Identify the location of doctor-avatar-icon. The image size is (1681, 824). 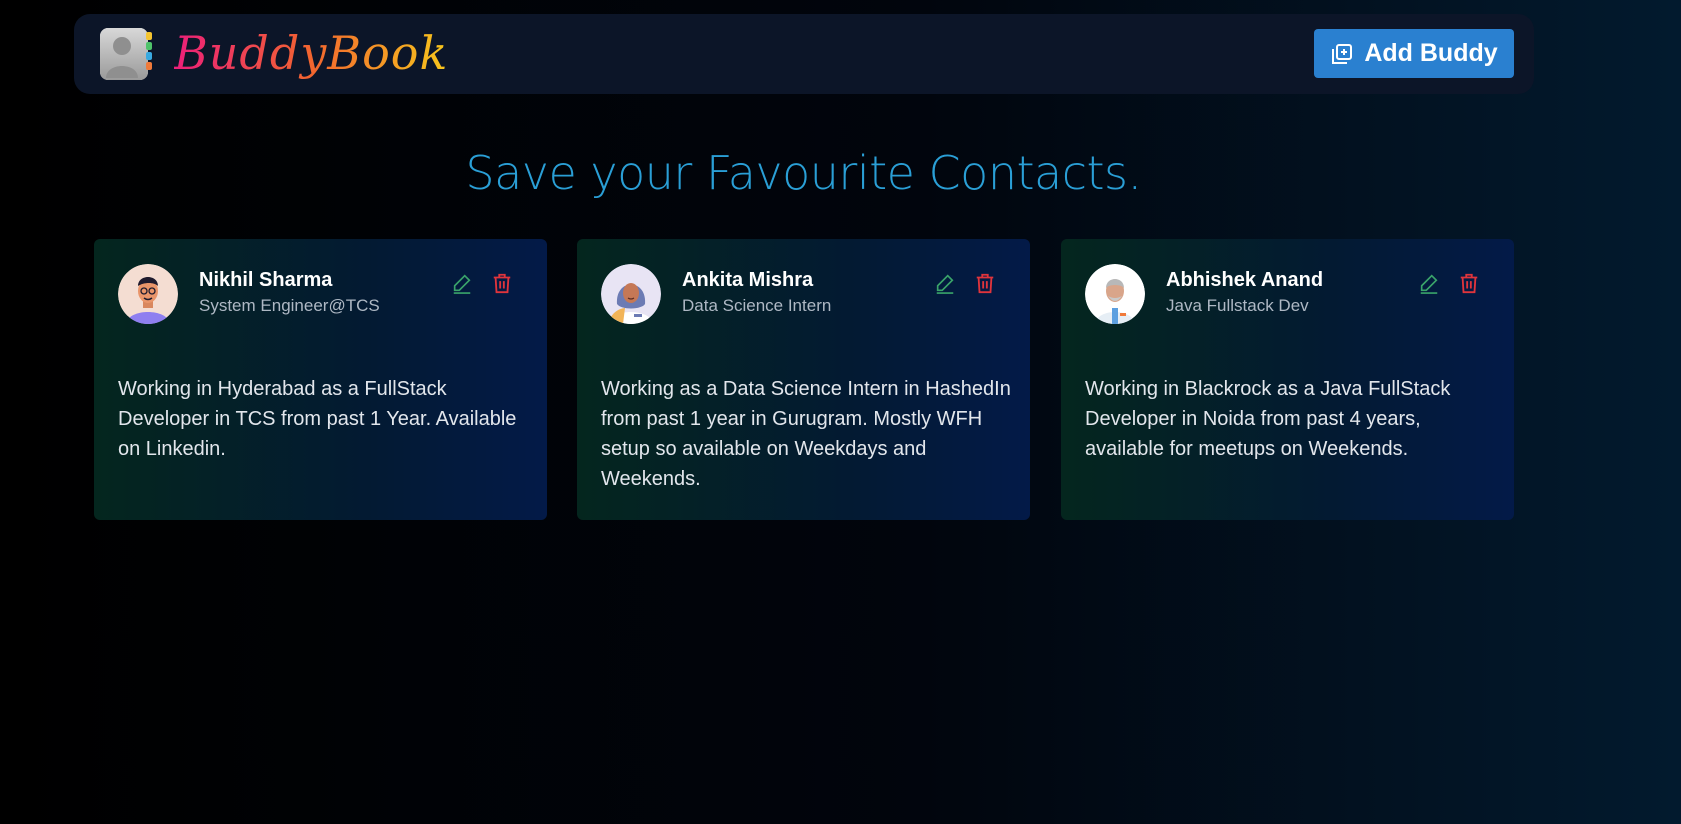
(1115, 294).